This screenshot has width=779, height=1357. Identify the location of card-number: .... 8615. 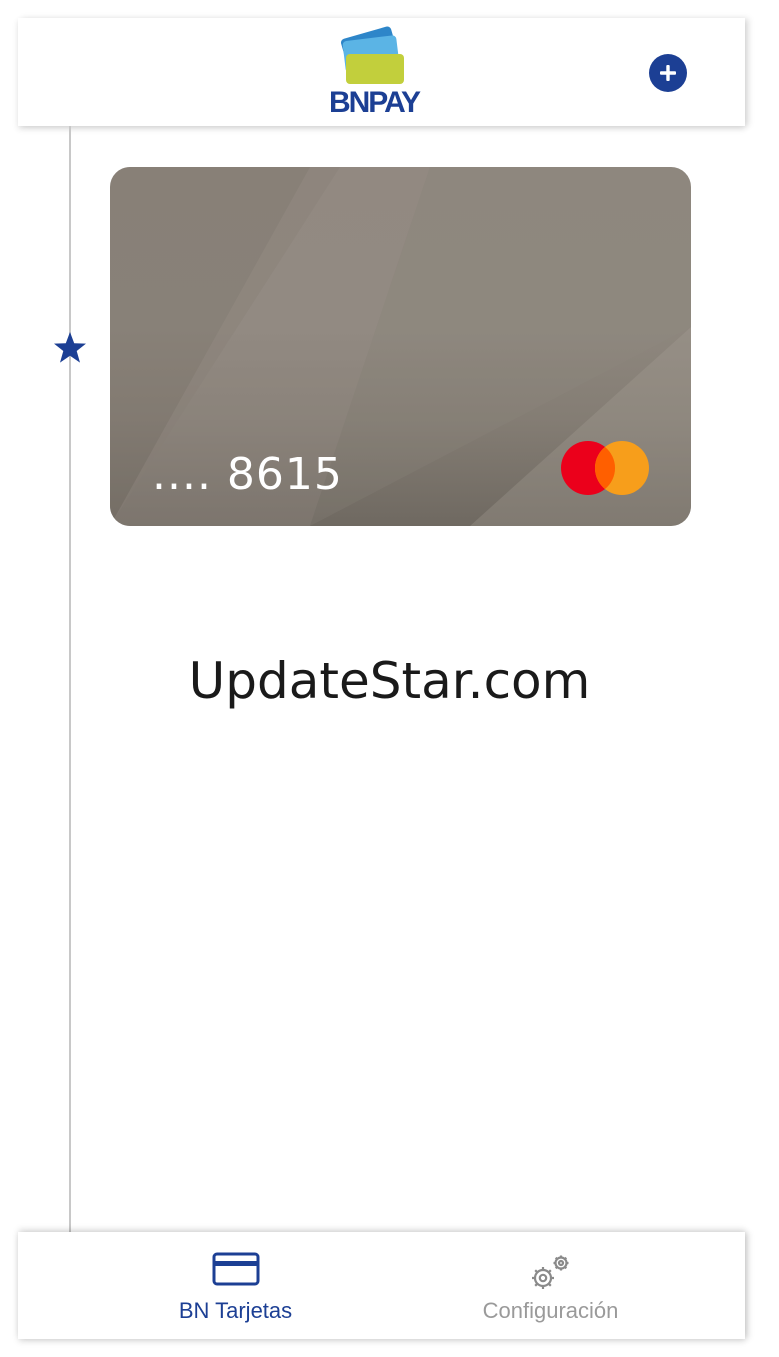
(247, 474).